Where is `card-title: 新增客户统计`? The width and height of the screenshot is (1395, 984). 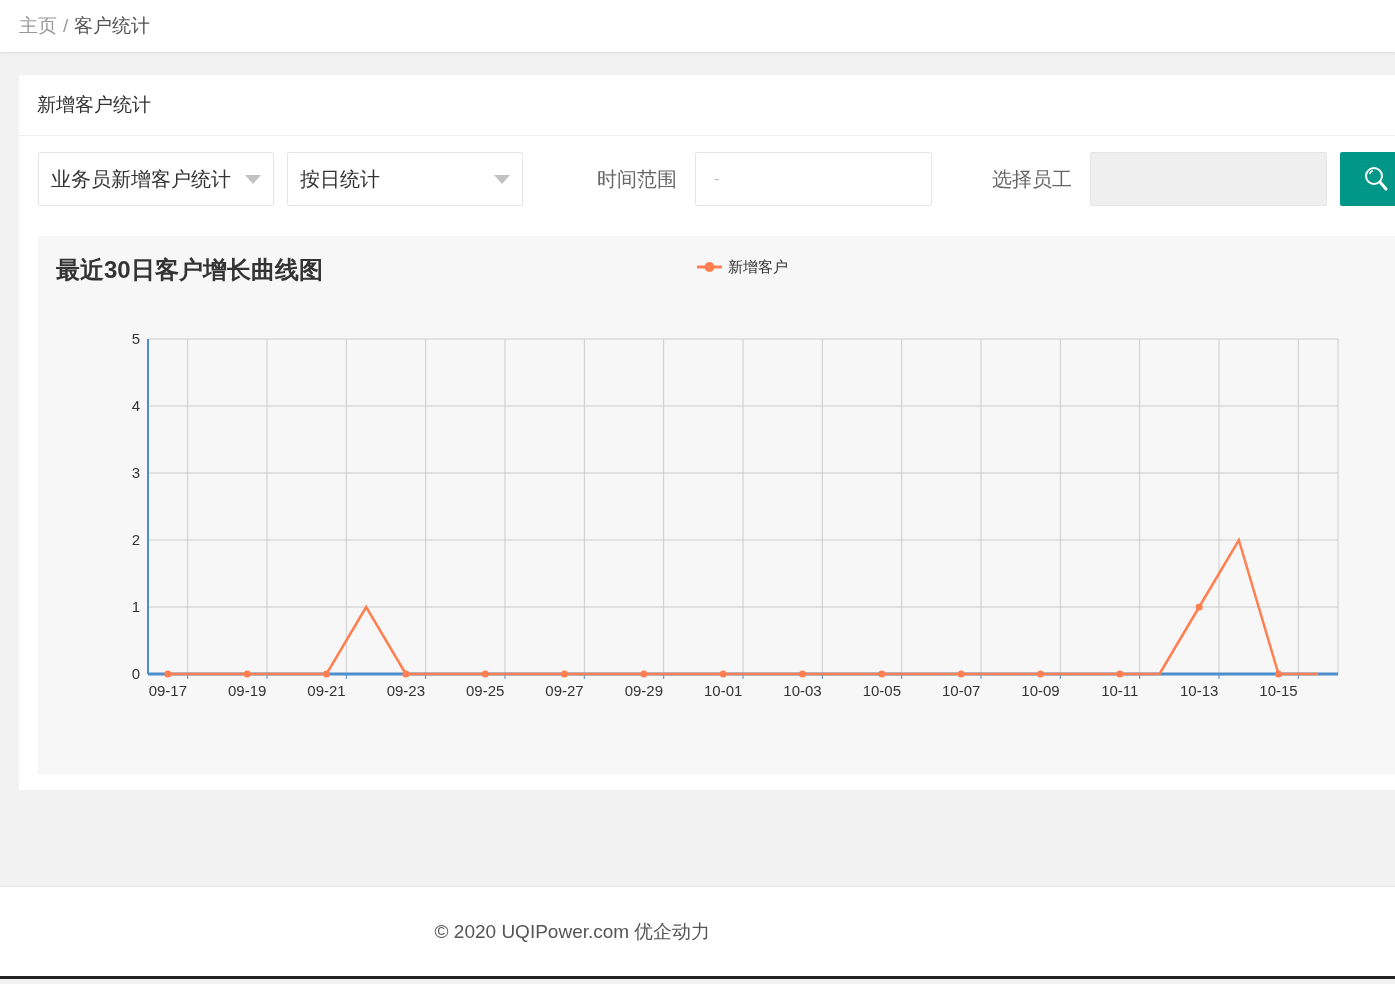
card-title: 新增客户统计 is located at coordinates (707, 105).